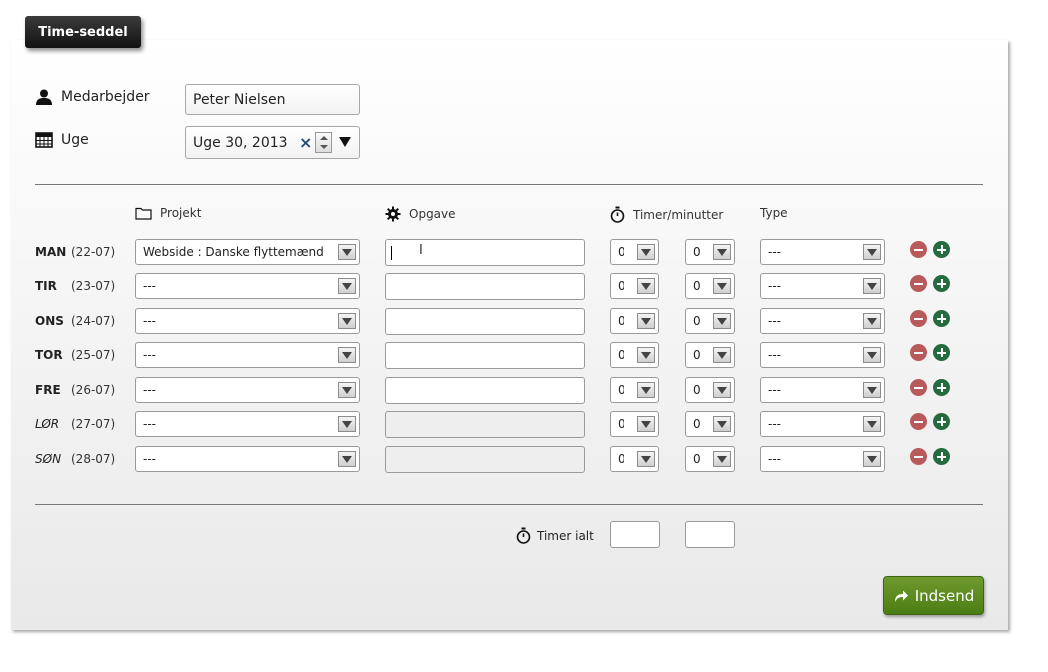  I want to click on task-input: I, so click(485, 252).